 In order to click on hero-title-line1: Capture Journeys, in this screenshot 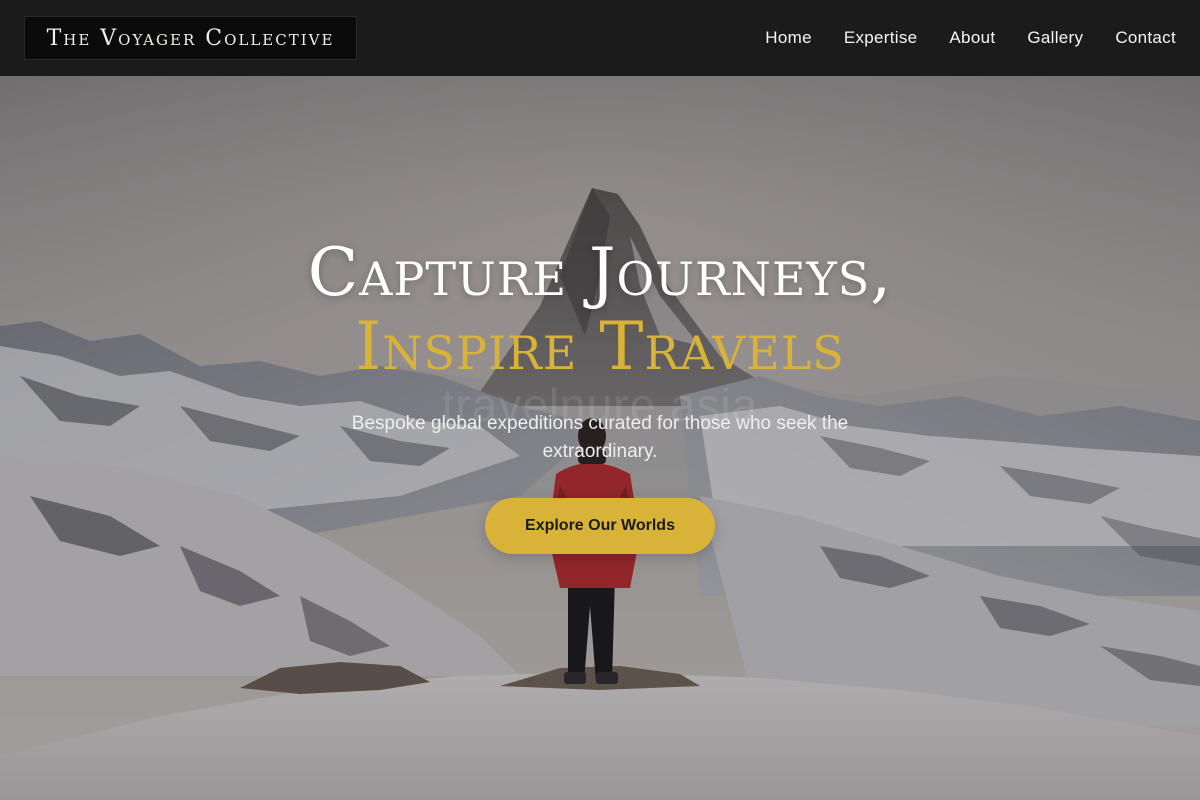, I will do `click(600, 272)`.